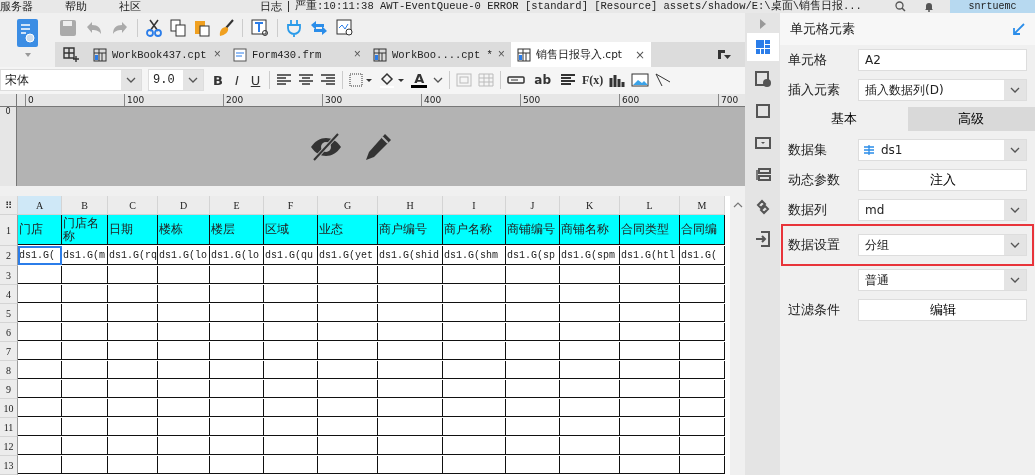  I want to click on text-field-icon, so click(516, 80).